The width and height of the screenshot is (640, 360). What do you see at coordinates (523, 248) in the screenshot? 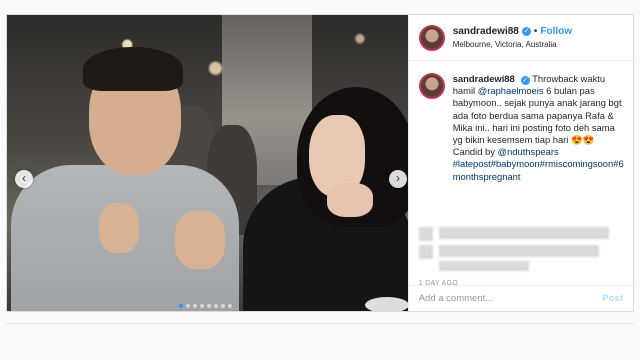
I see `blurred-comments` at bounding box center [523, 248].